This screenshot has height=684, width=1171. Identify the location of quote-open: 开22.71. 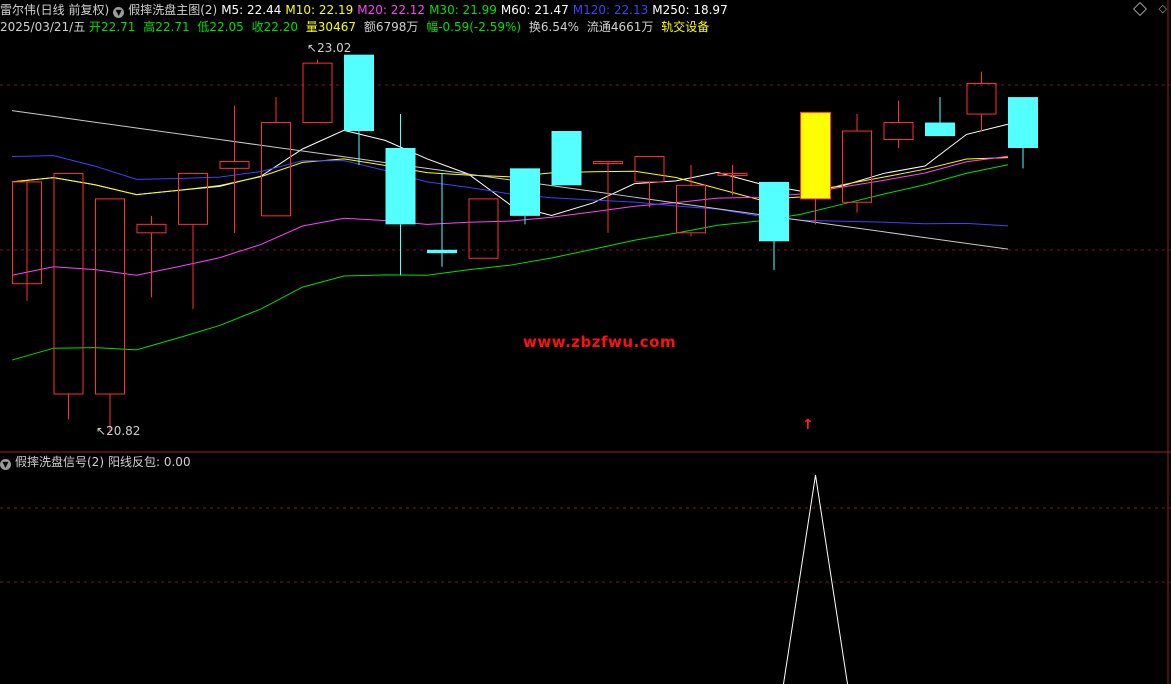
(112, 27).